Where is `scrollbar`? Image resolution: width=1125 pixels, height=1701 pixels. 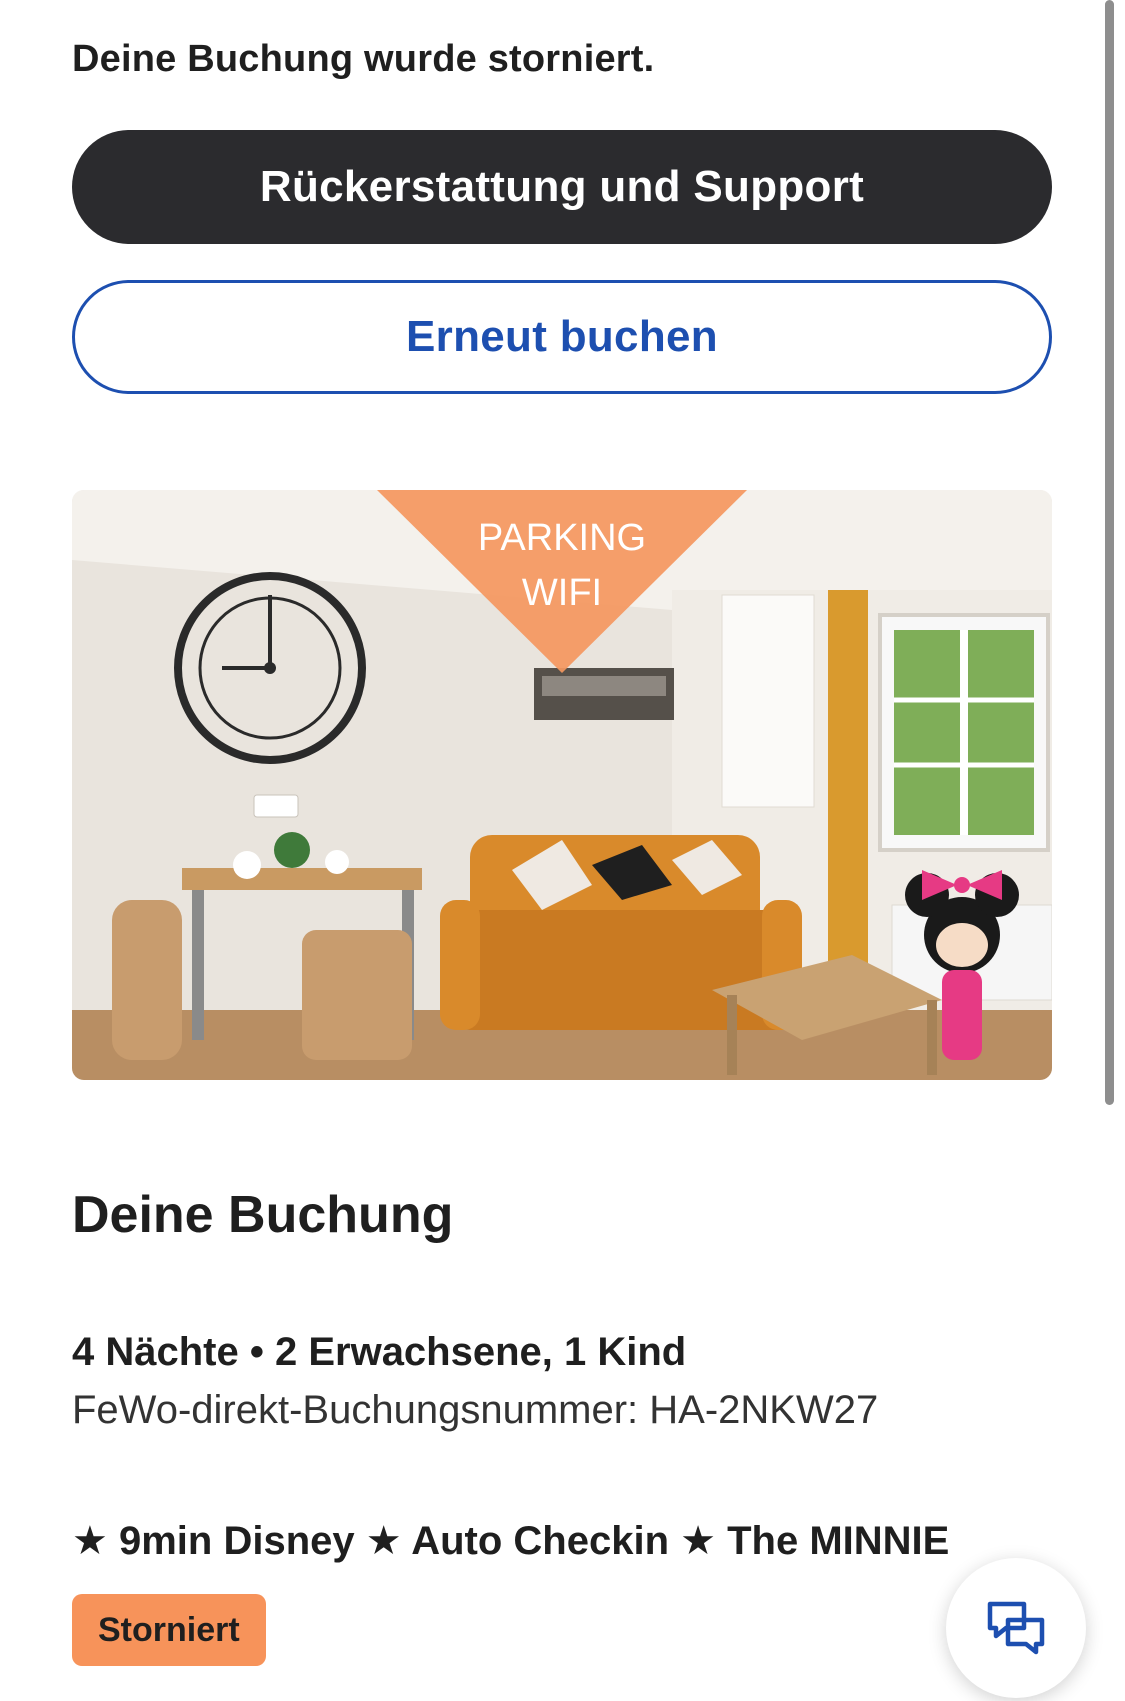 scrollbar is located at coordinates (1109, 552).